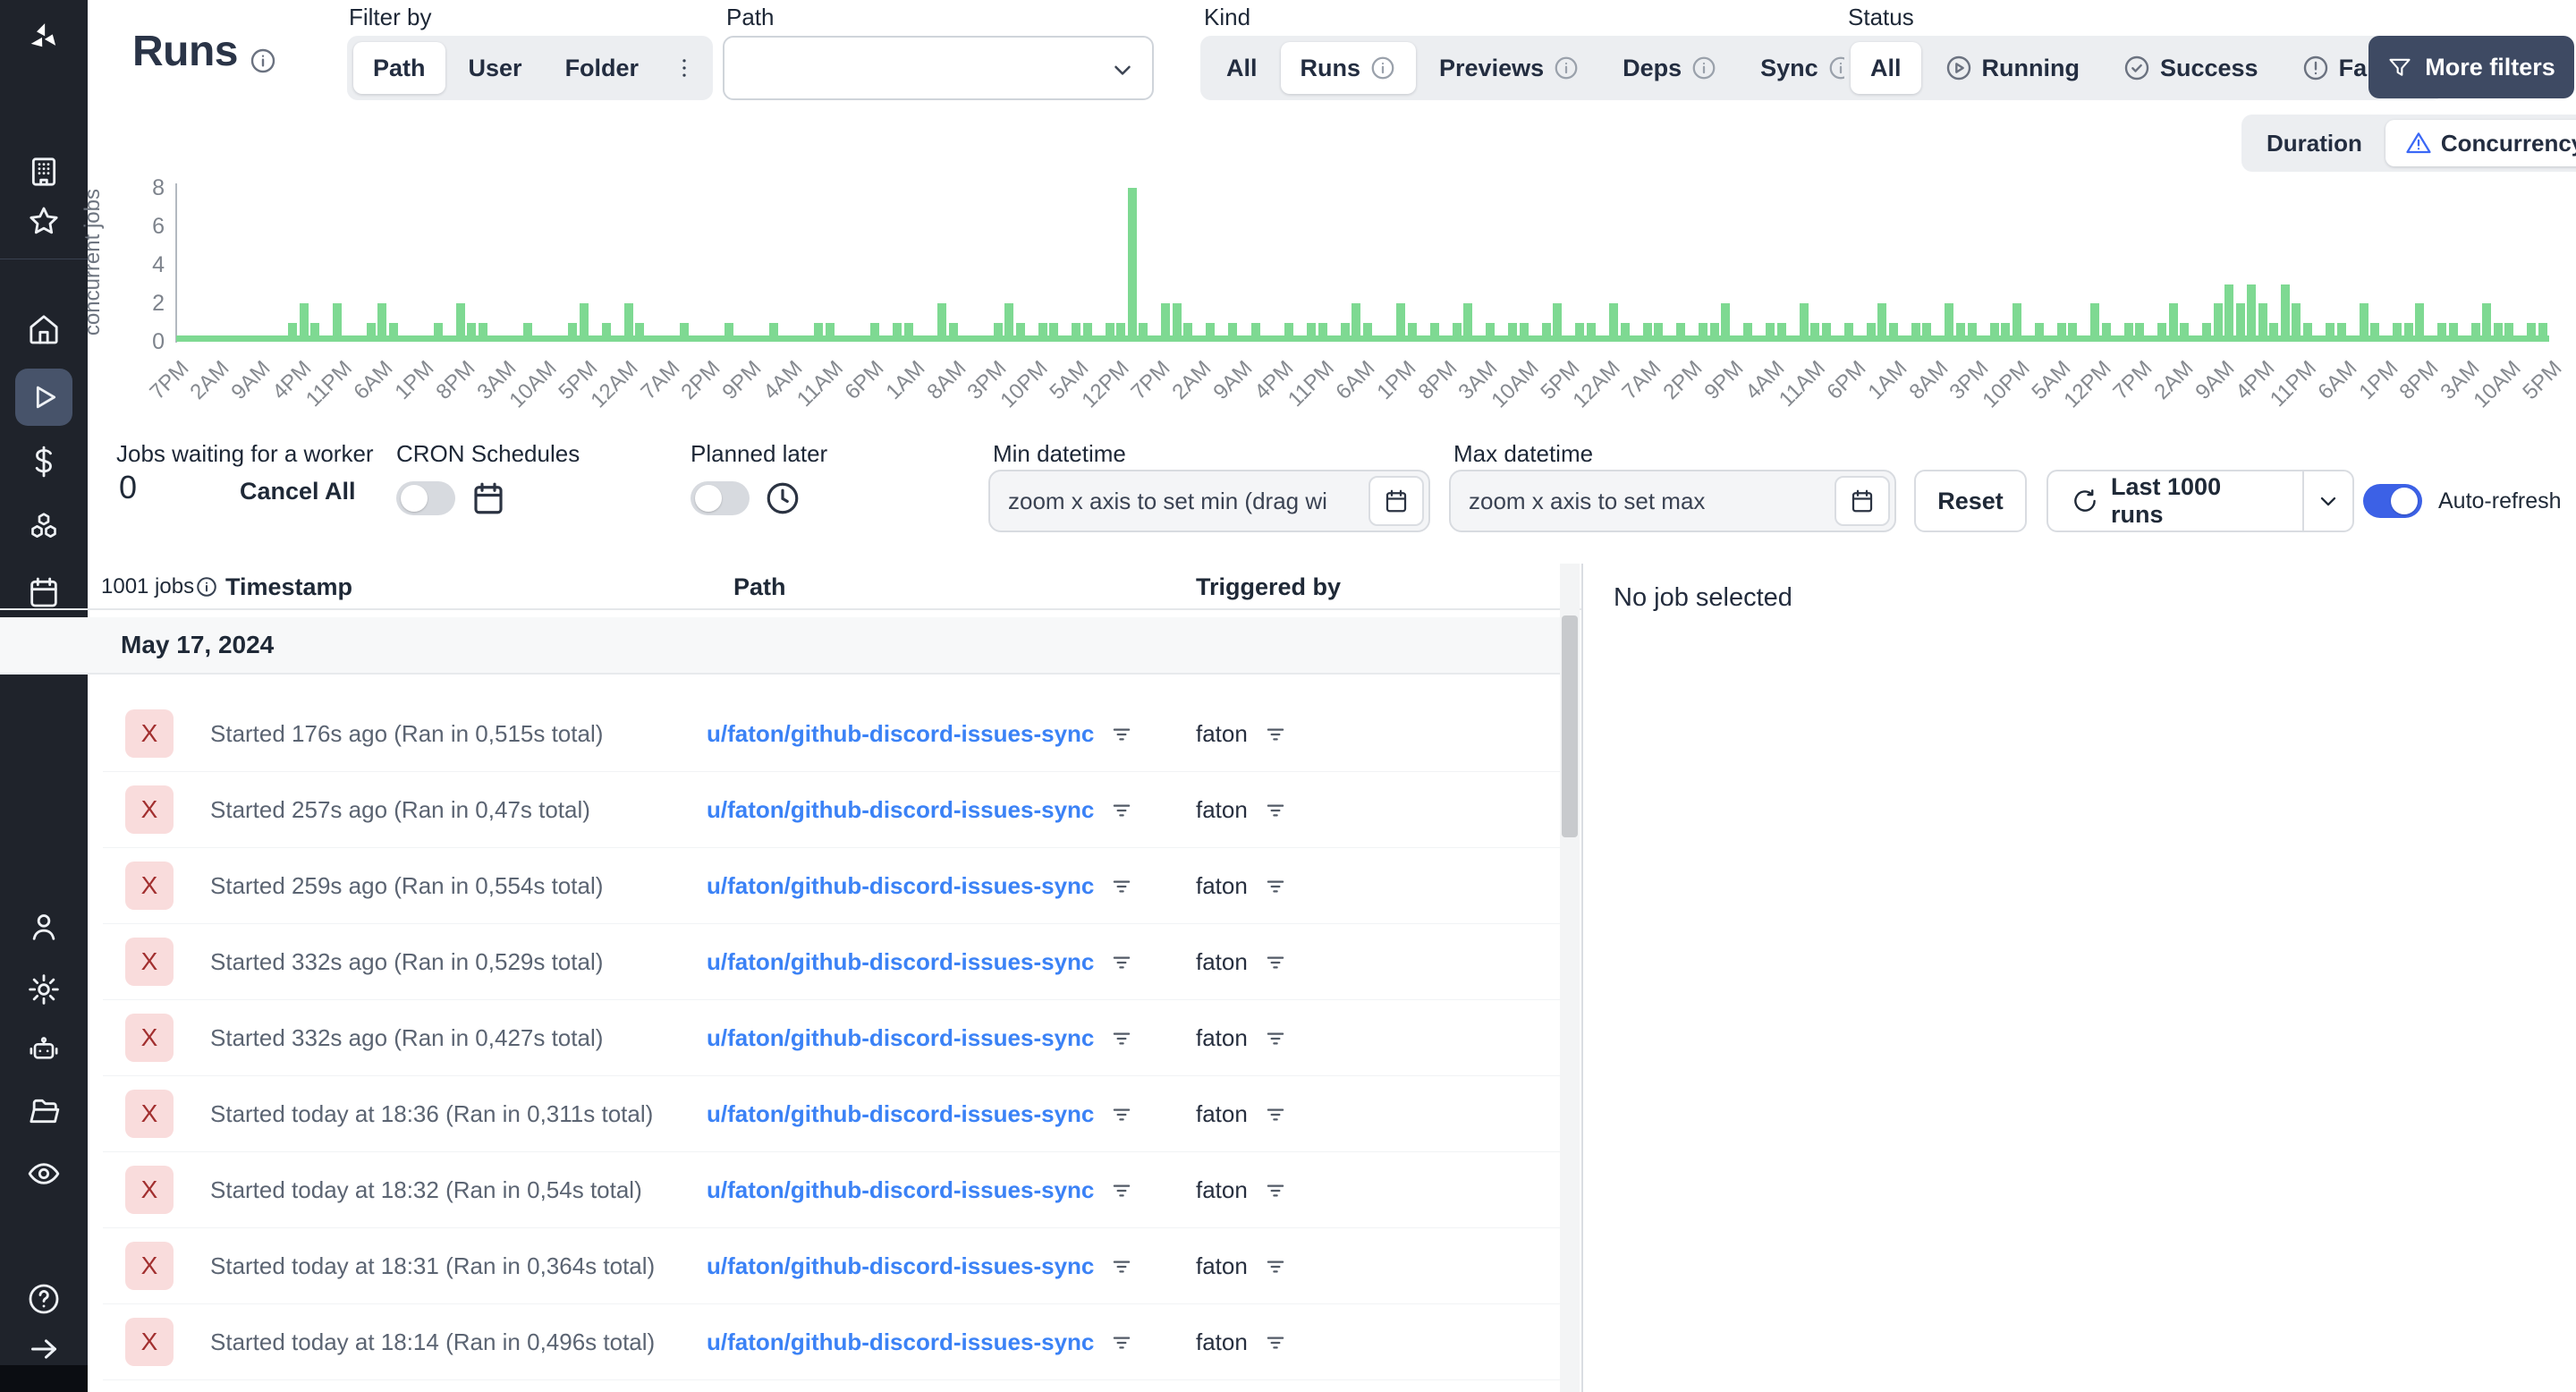  What do you see at coordinates (44, 1349) in the screenshot?
I see `collapse-arrow-right-icon` at bounding box center [44, 1349].